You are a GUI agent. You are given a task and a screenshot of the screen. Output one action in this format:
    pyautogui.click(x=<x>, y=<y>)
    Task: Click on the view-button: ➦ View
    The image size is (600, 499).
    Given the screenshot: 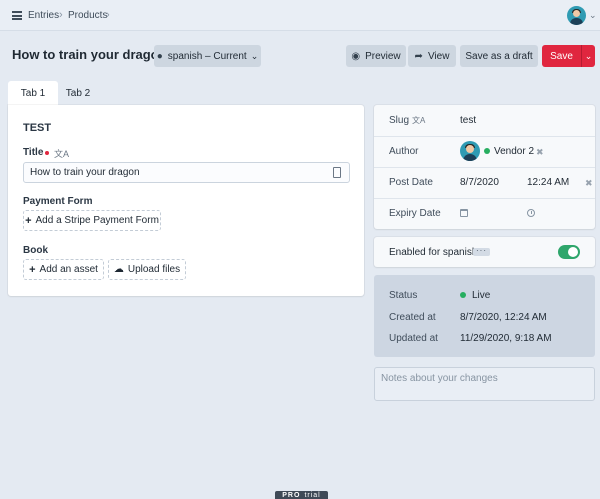 What is the action you would take?
    pyautogui.click(x=432, y=56)
    